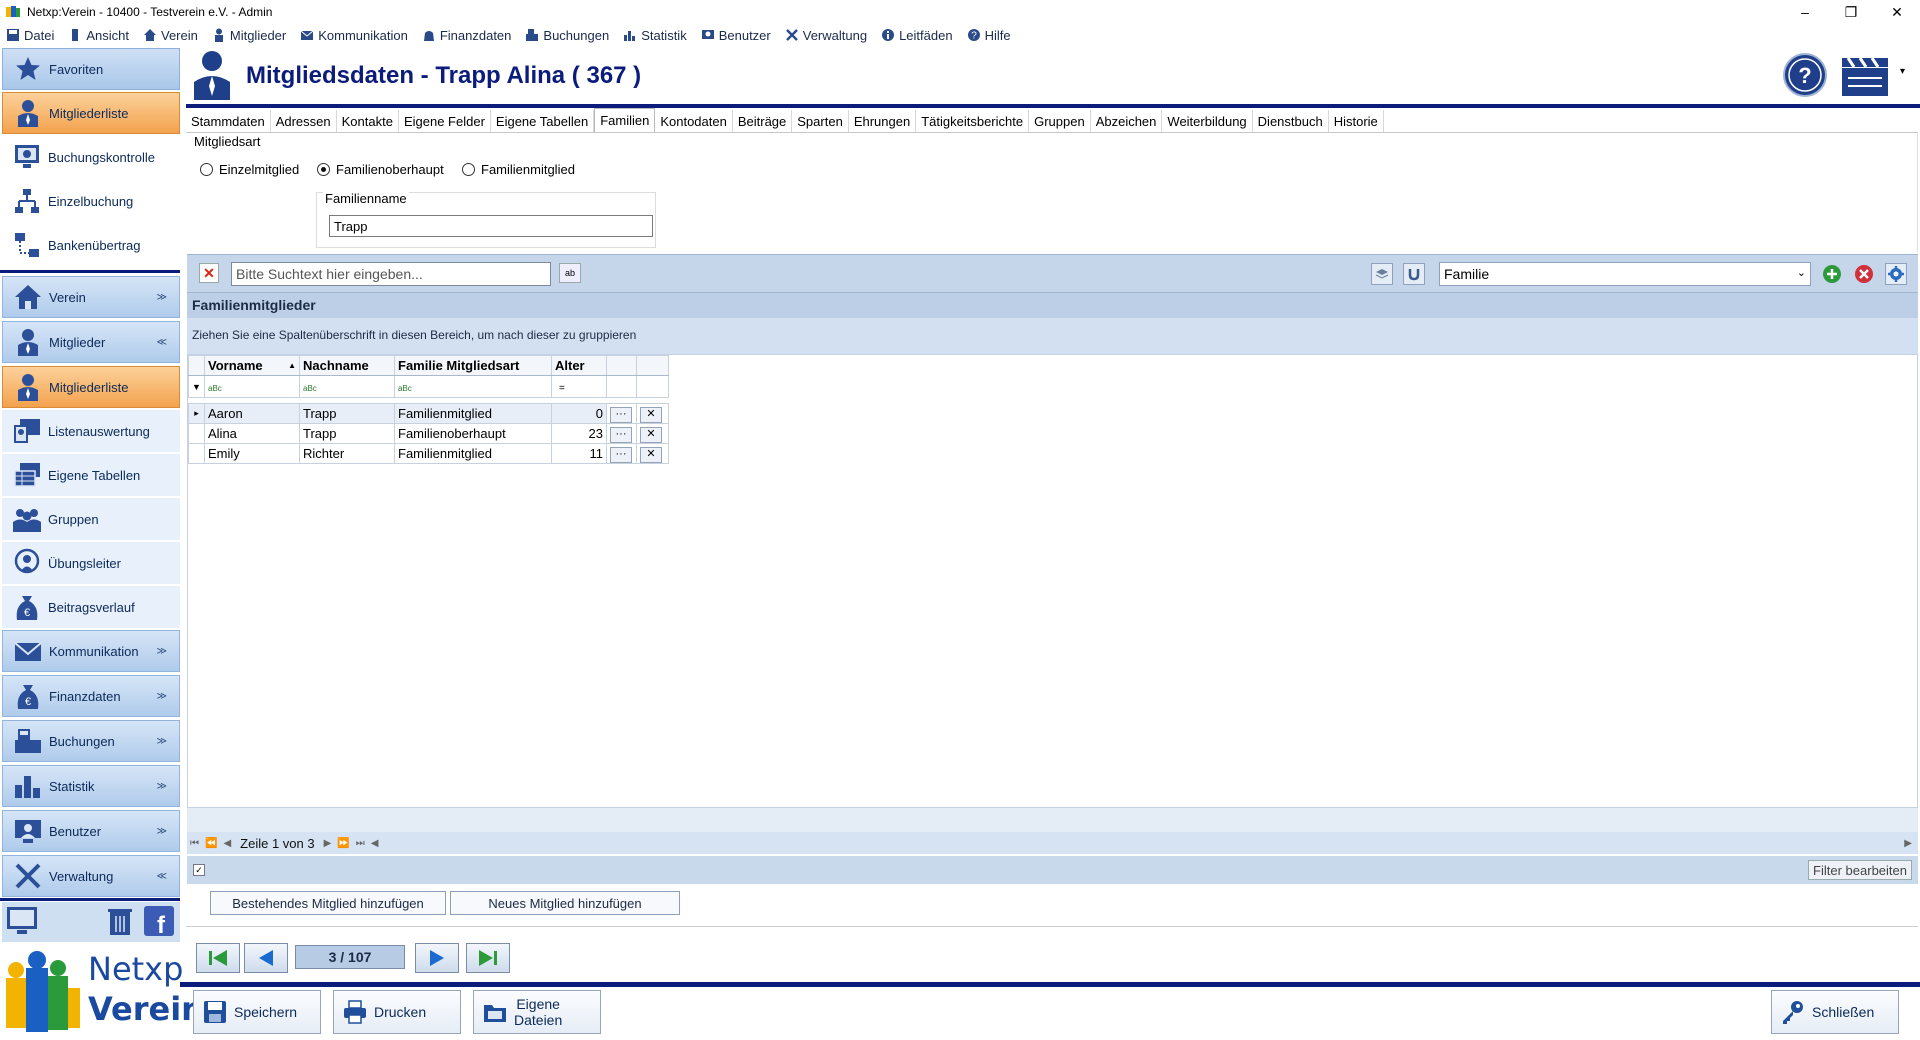  What do you see at coordinates (91, 297) in the screenshot?
I see `sidebar-group-verein: Verein ≫` at bounding box center [91, 297].